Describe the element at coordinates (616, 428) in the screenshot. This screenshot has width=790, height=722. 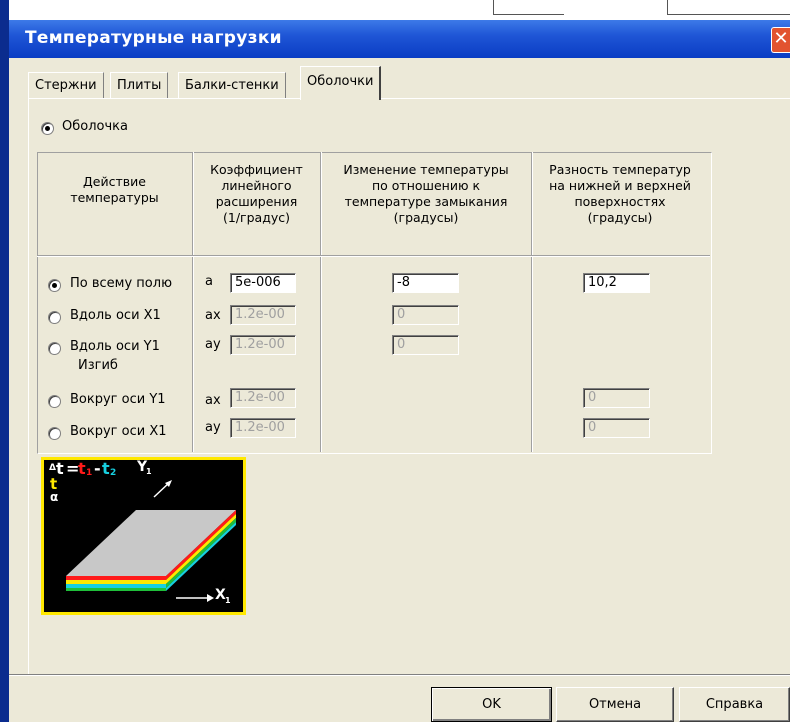
I see `diff-around-x1-input: 0` at that location.